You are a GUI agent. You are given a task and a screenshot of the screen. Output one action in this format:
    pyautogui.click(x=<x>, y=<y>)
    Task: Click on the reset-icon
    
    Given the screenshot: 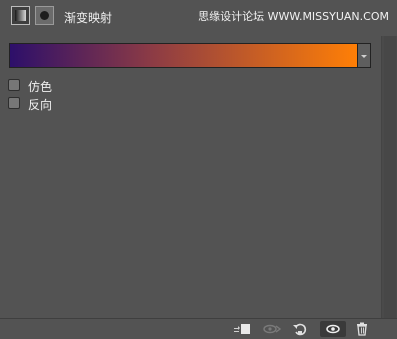 What is the action you would take?
    pyautogui.click(x=300, y=329)
    